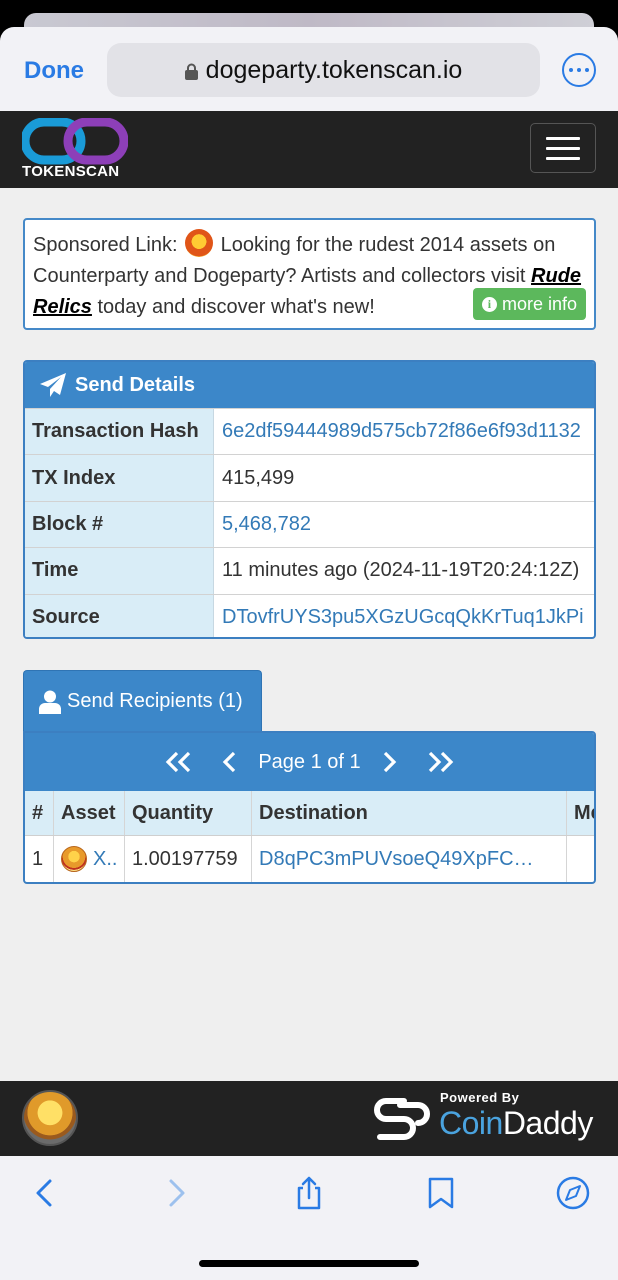 This screenshot has height=1280, width=618. I want to click on powered-by-label: Powered By, so click(480, 1097).